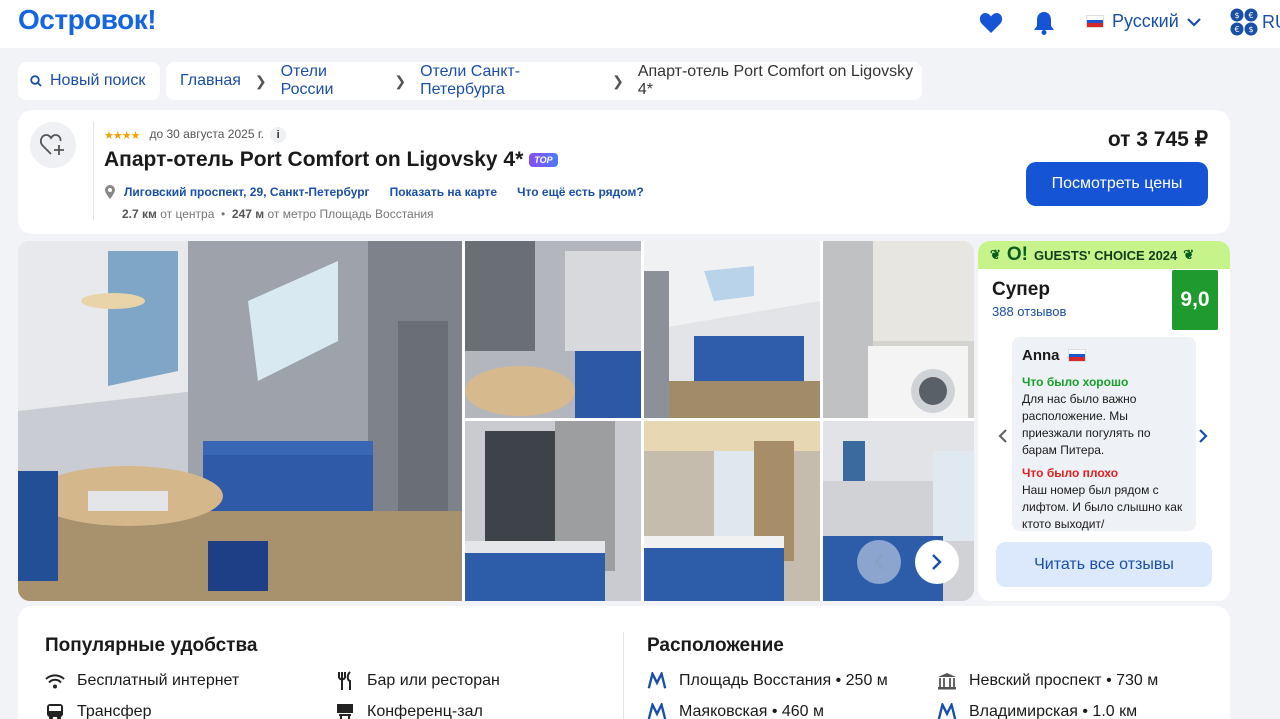  What do you see at coordinates (1189, 254) in the screenshot?
I see `laurel-right-icon: ❦` at bounding box center [1189, 254].